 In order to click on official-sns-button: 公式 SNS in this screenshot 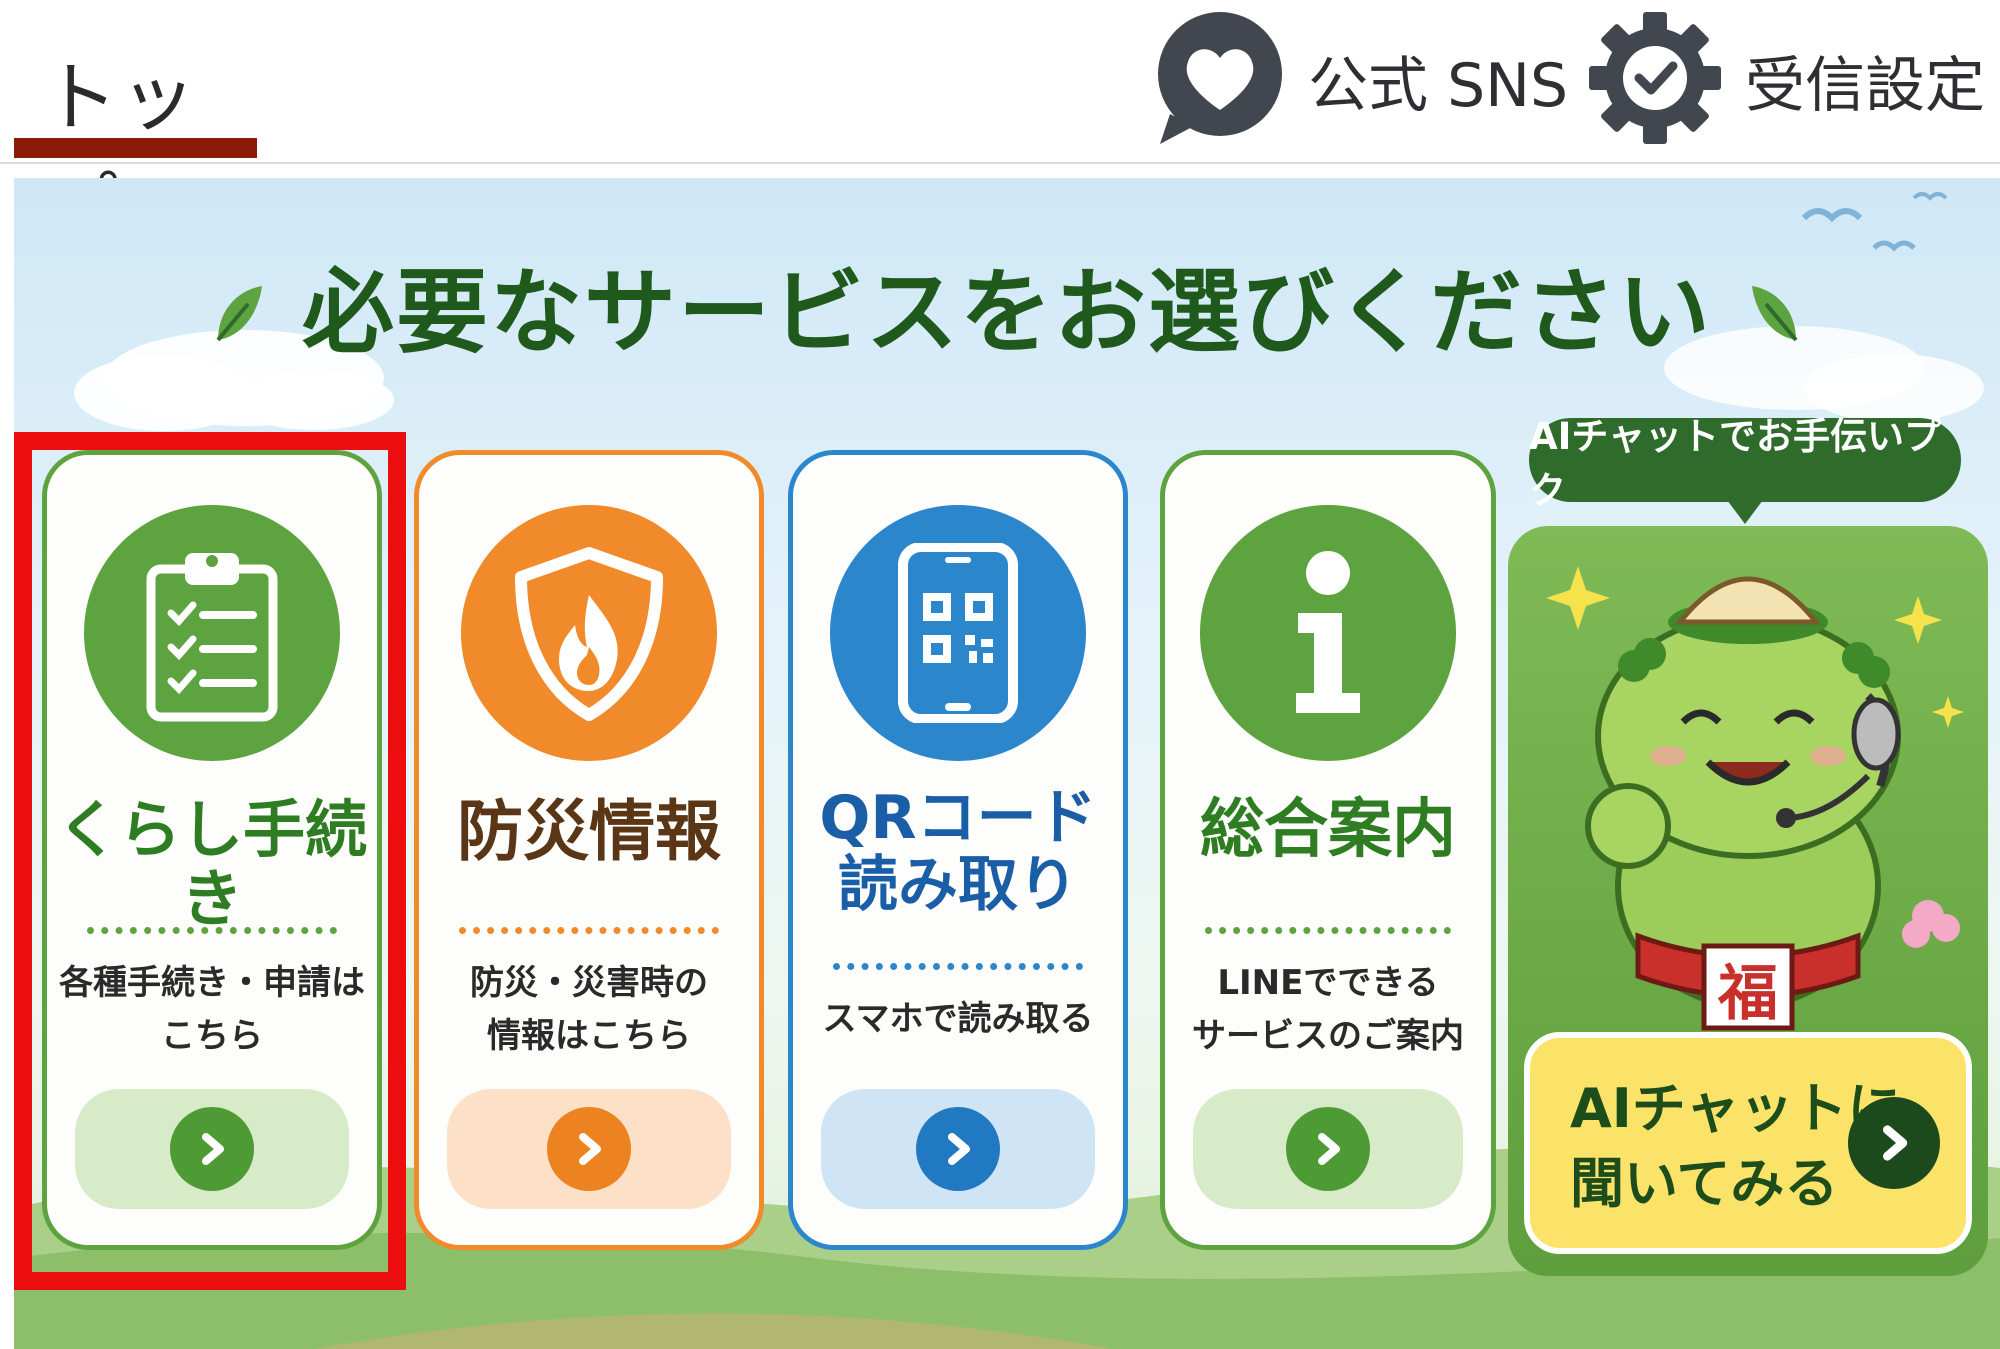, I will do `click(1358, 80)`.